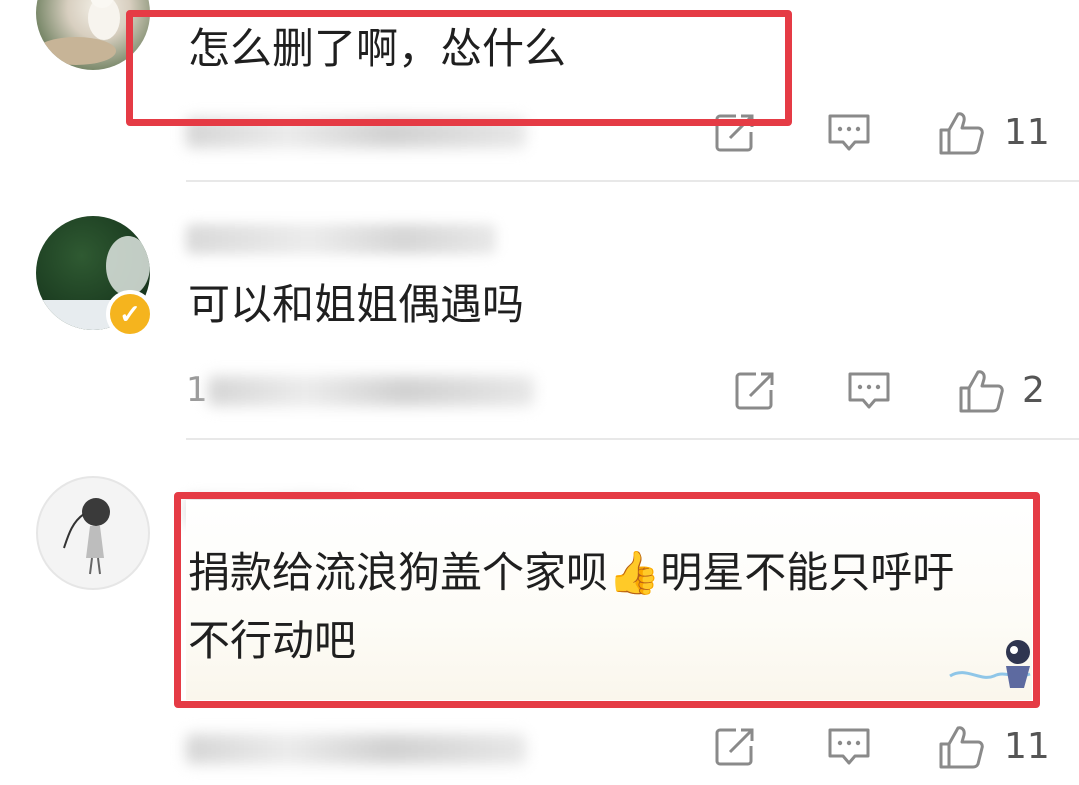 This screenshot has height=785, width=1079. What do you see at coordinates (130, 314) in the screenshot?
I see `verified-icon: ✓` at bounding box center [130, 314].